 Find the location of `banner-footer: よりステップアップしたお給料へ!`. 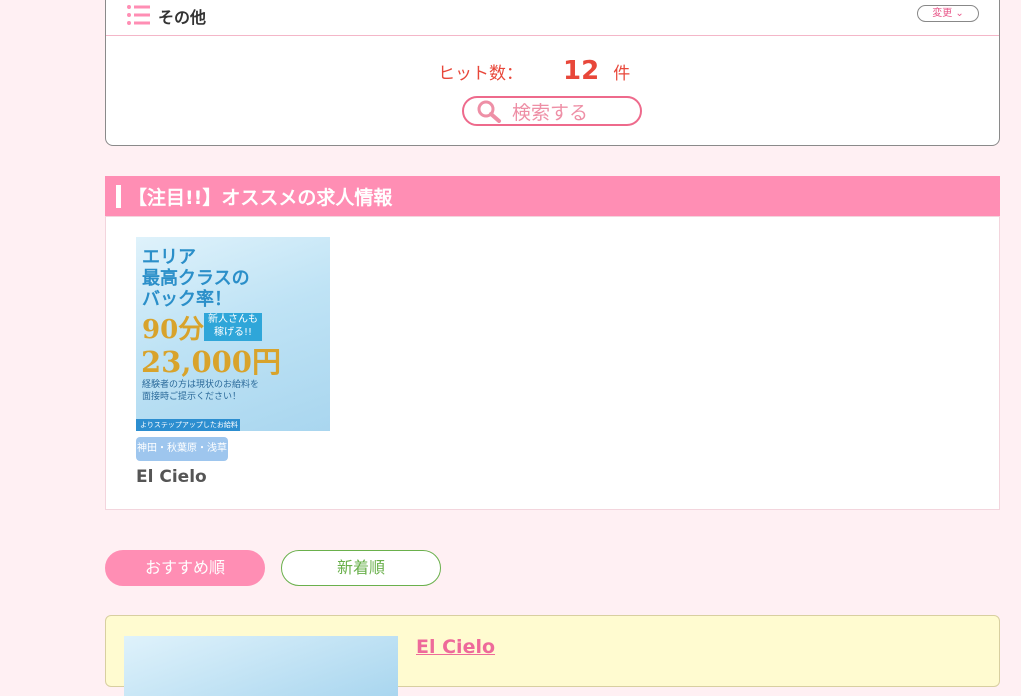

banner-footer: よりステップアップしたお給料へ! is located at coordinates (188, 425).